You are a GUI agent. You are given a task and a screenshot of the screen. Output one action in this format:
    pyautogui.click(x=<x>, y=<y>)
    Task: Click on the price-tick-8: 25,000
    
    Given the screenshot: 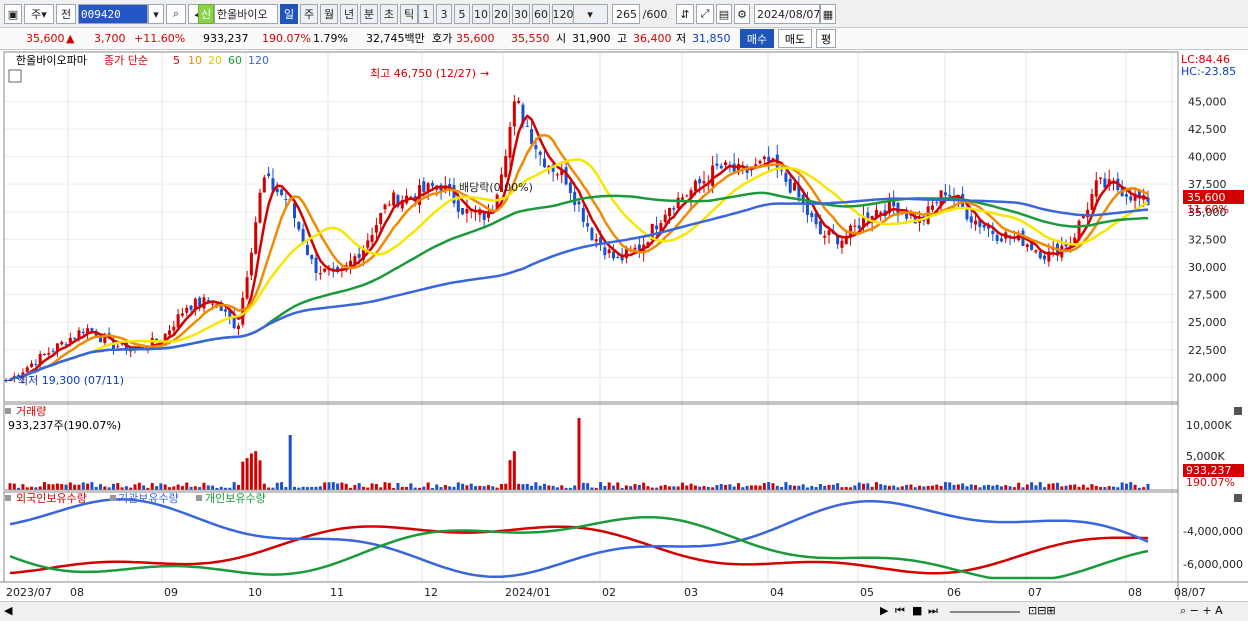 What is the action you would take?
    pyautogui.click(x=1207, y=322)
    